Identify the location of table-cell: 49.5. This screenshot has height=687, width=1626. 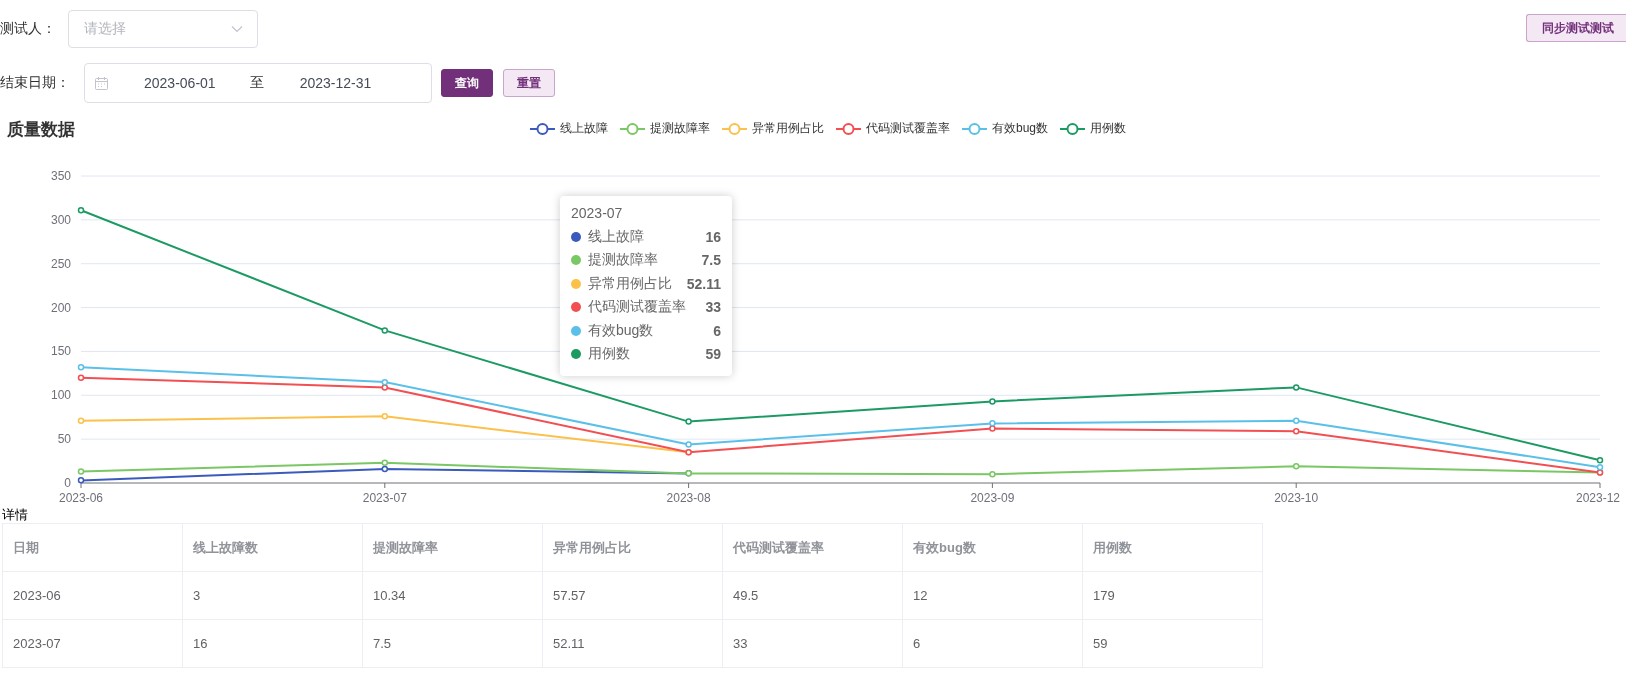
(812, 595).